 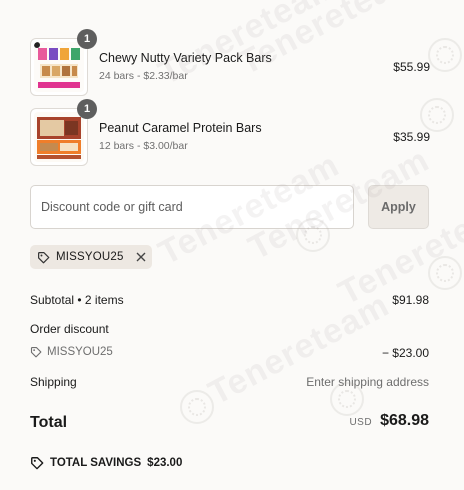 What do you see at coordinates (49, 422) in the screenshot?
I see `total-label: Total` at bounding box center [49, 422].